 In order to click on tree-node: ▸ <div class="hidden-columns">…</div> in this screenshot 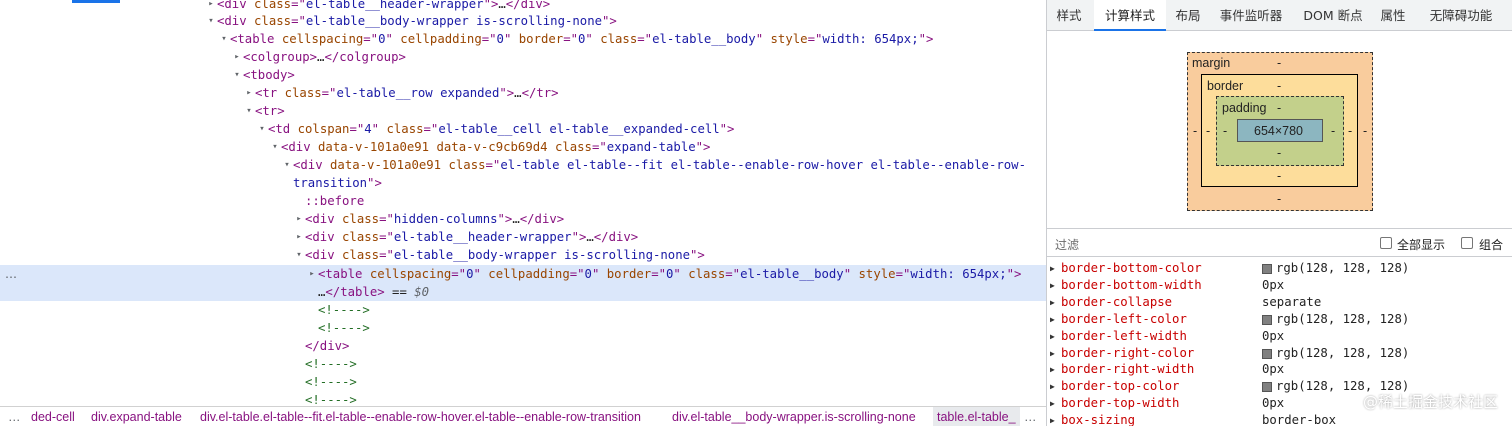, I will do `click(523, 219)`.